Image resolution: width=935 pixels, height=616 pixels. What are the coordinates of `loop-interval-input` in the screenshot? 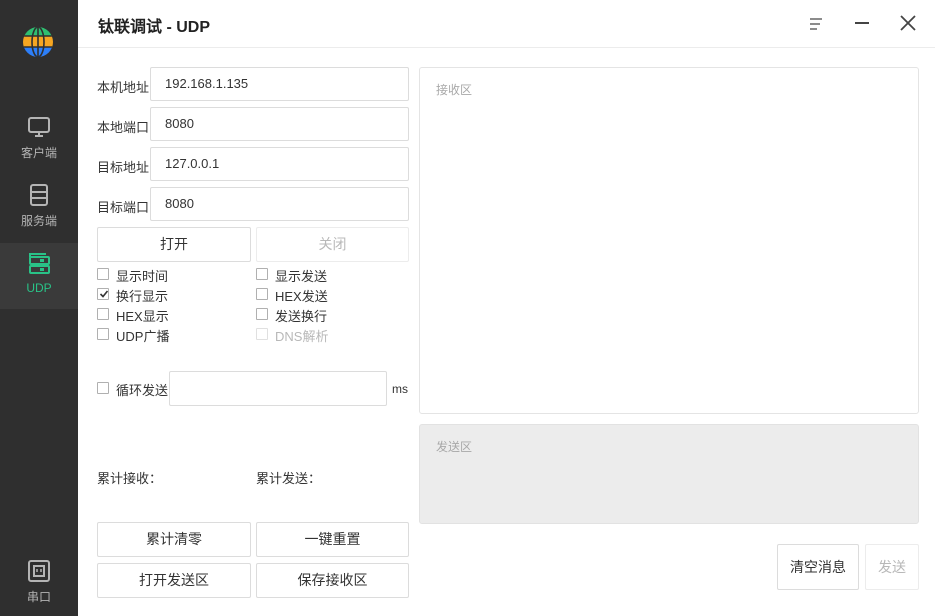 It's located at (278, 388).